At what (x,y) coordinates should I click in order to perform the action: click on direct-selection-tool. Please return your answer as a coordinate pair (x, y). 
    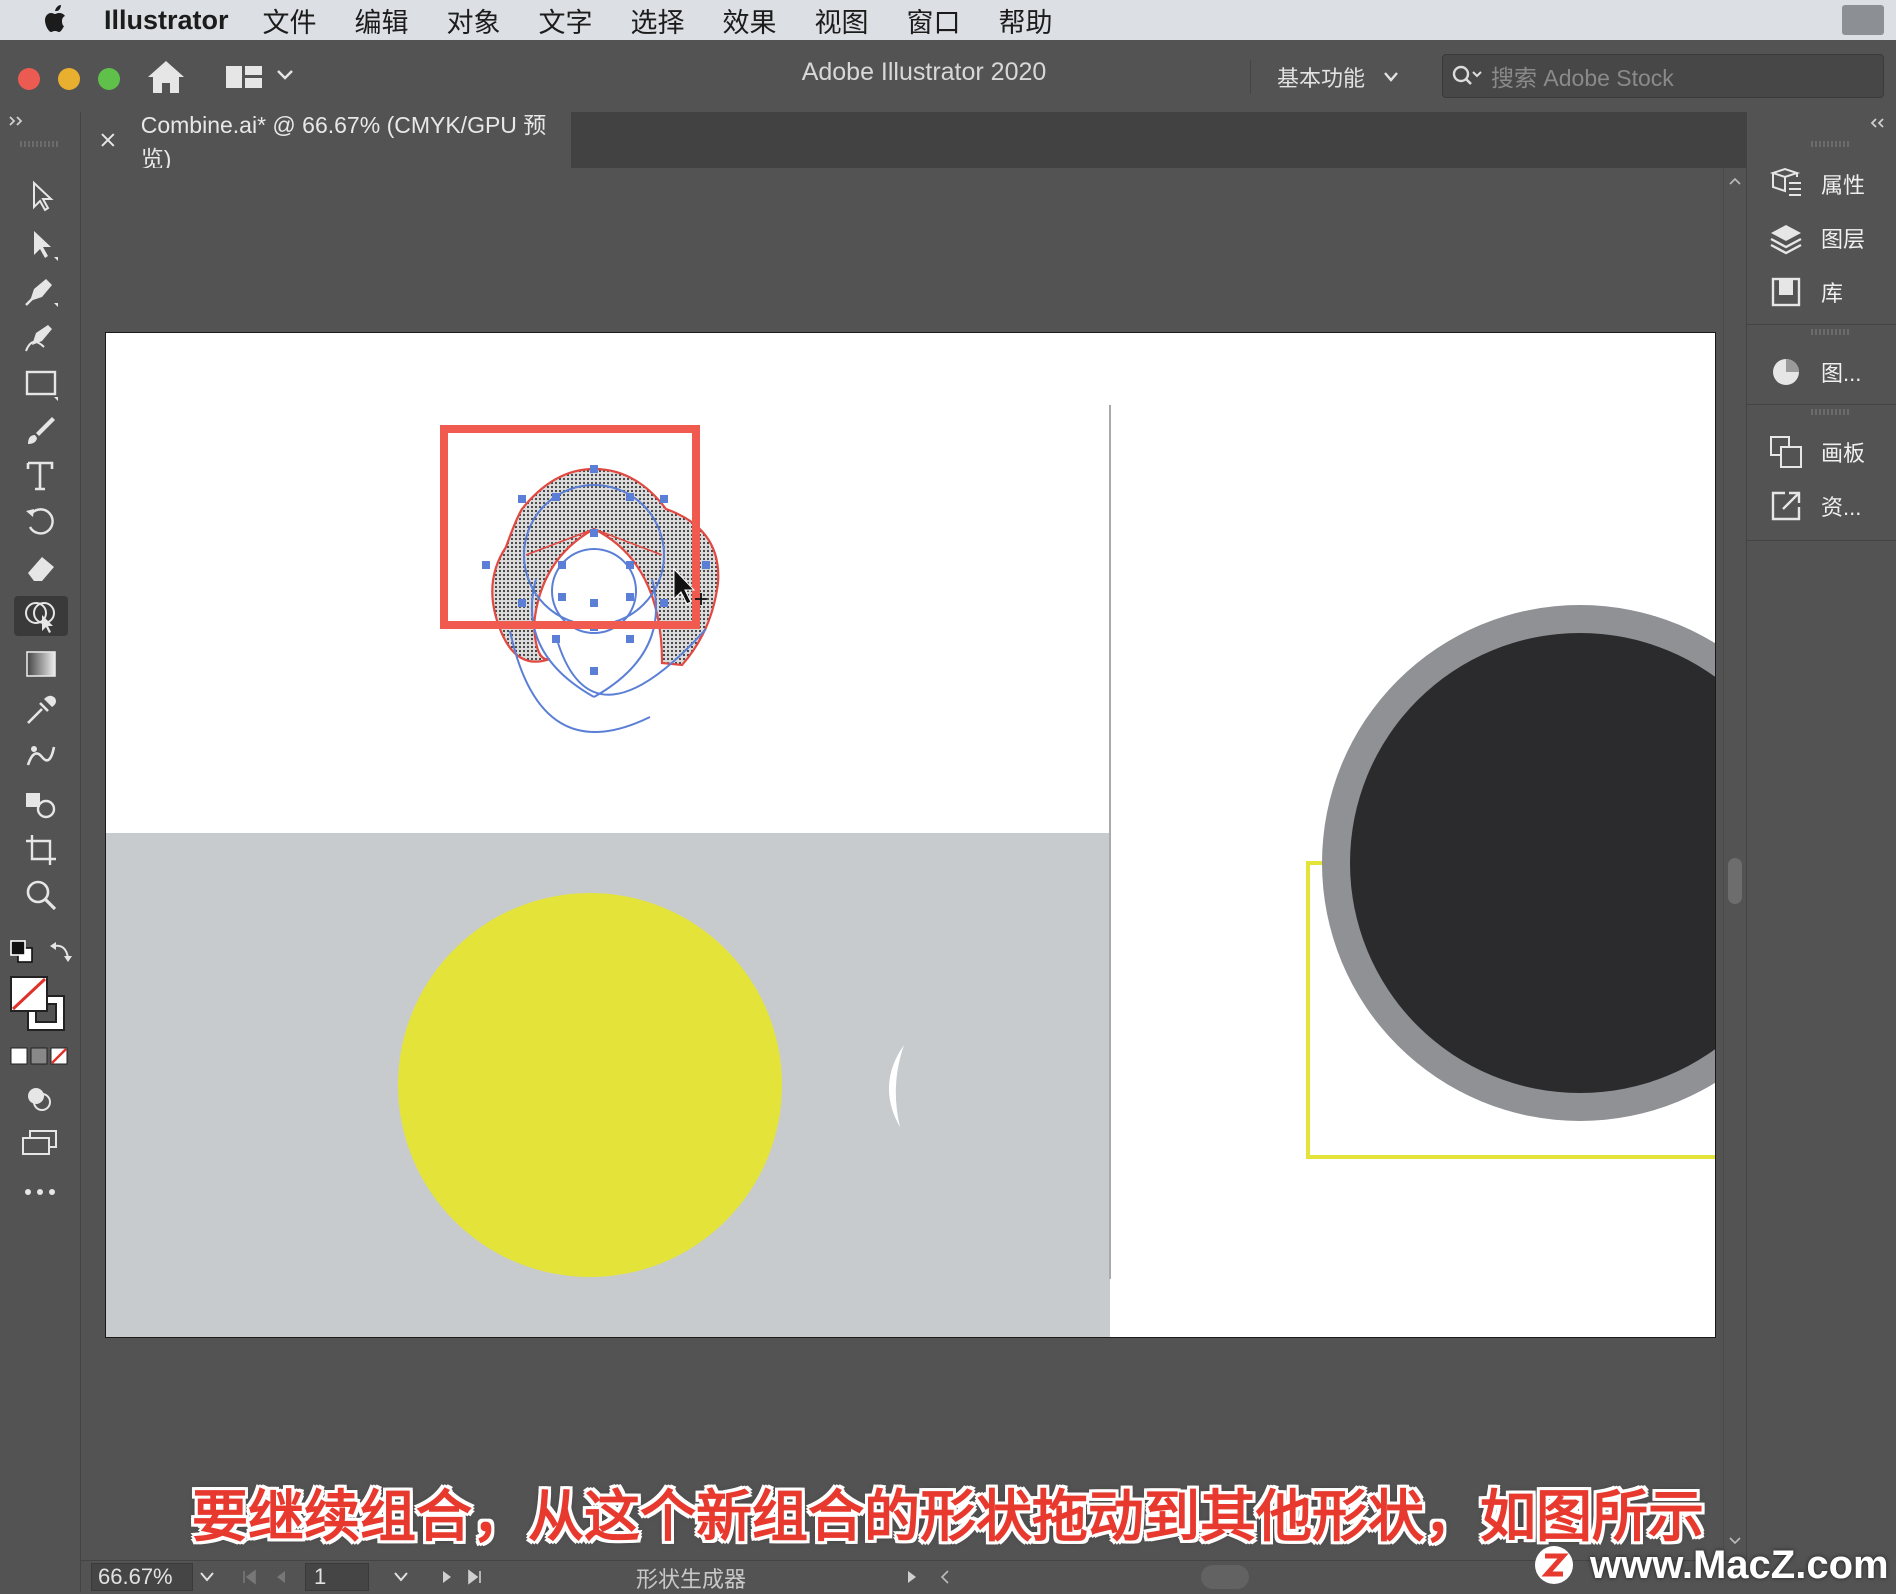
    Looking at the image, I should click on (41, 244).